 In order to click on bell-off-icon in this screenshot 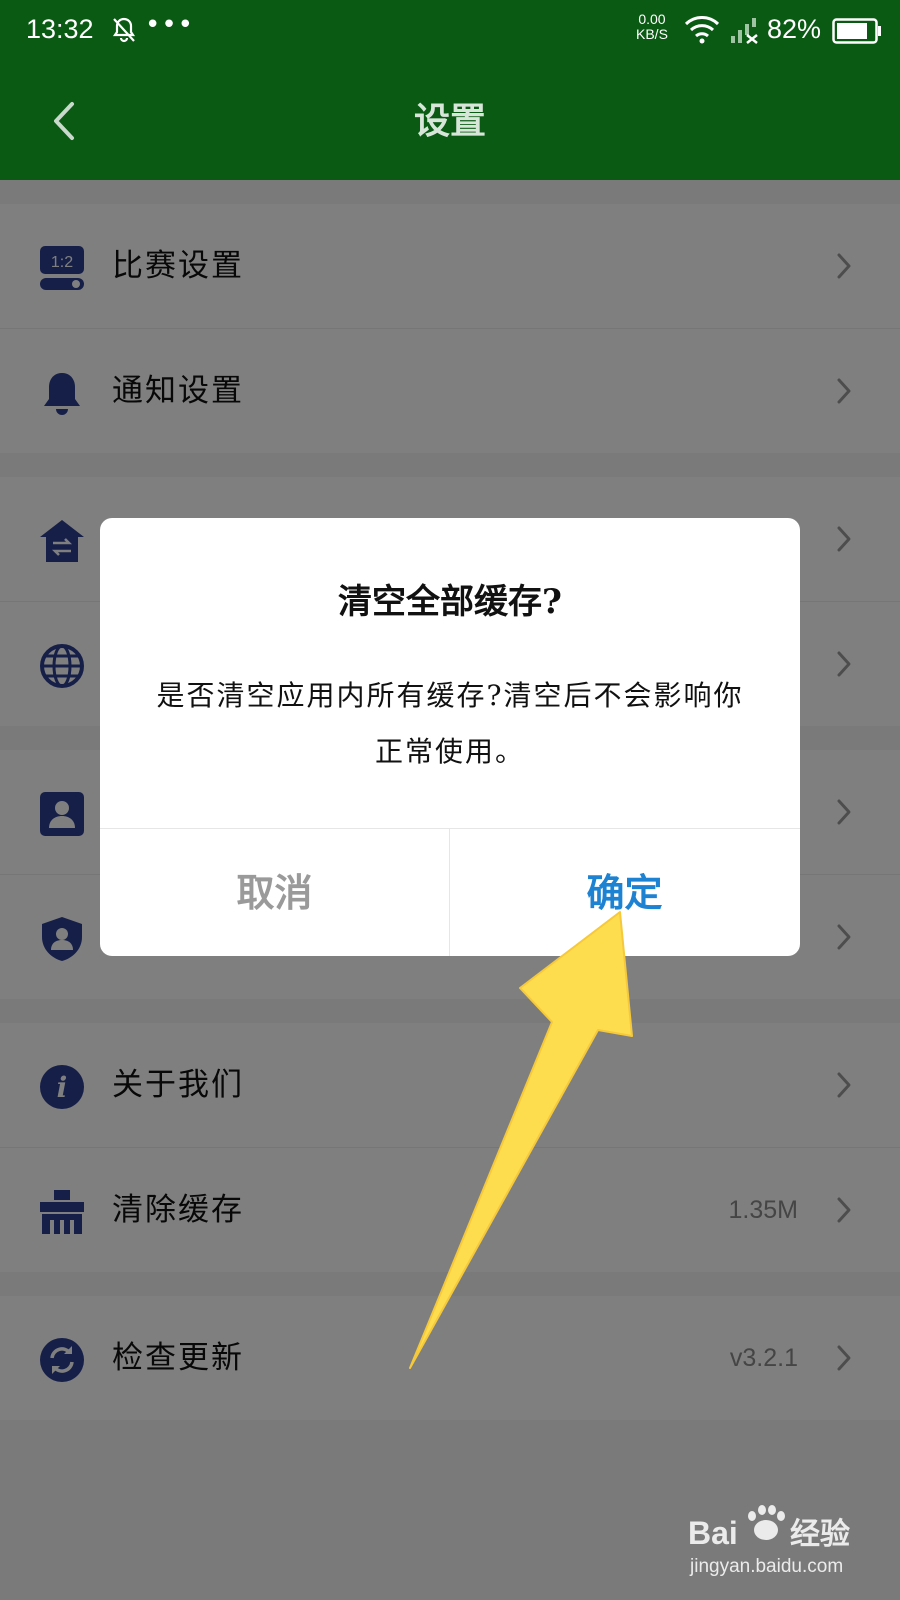, I will do `click(124, 30)`.